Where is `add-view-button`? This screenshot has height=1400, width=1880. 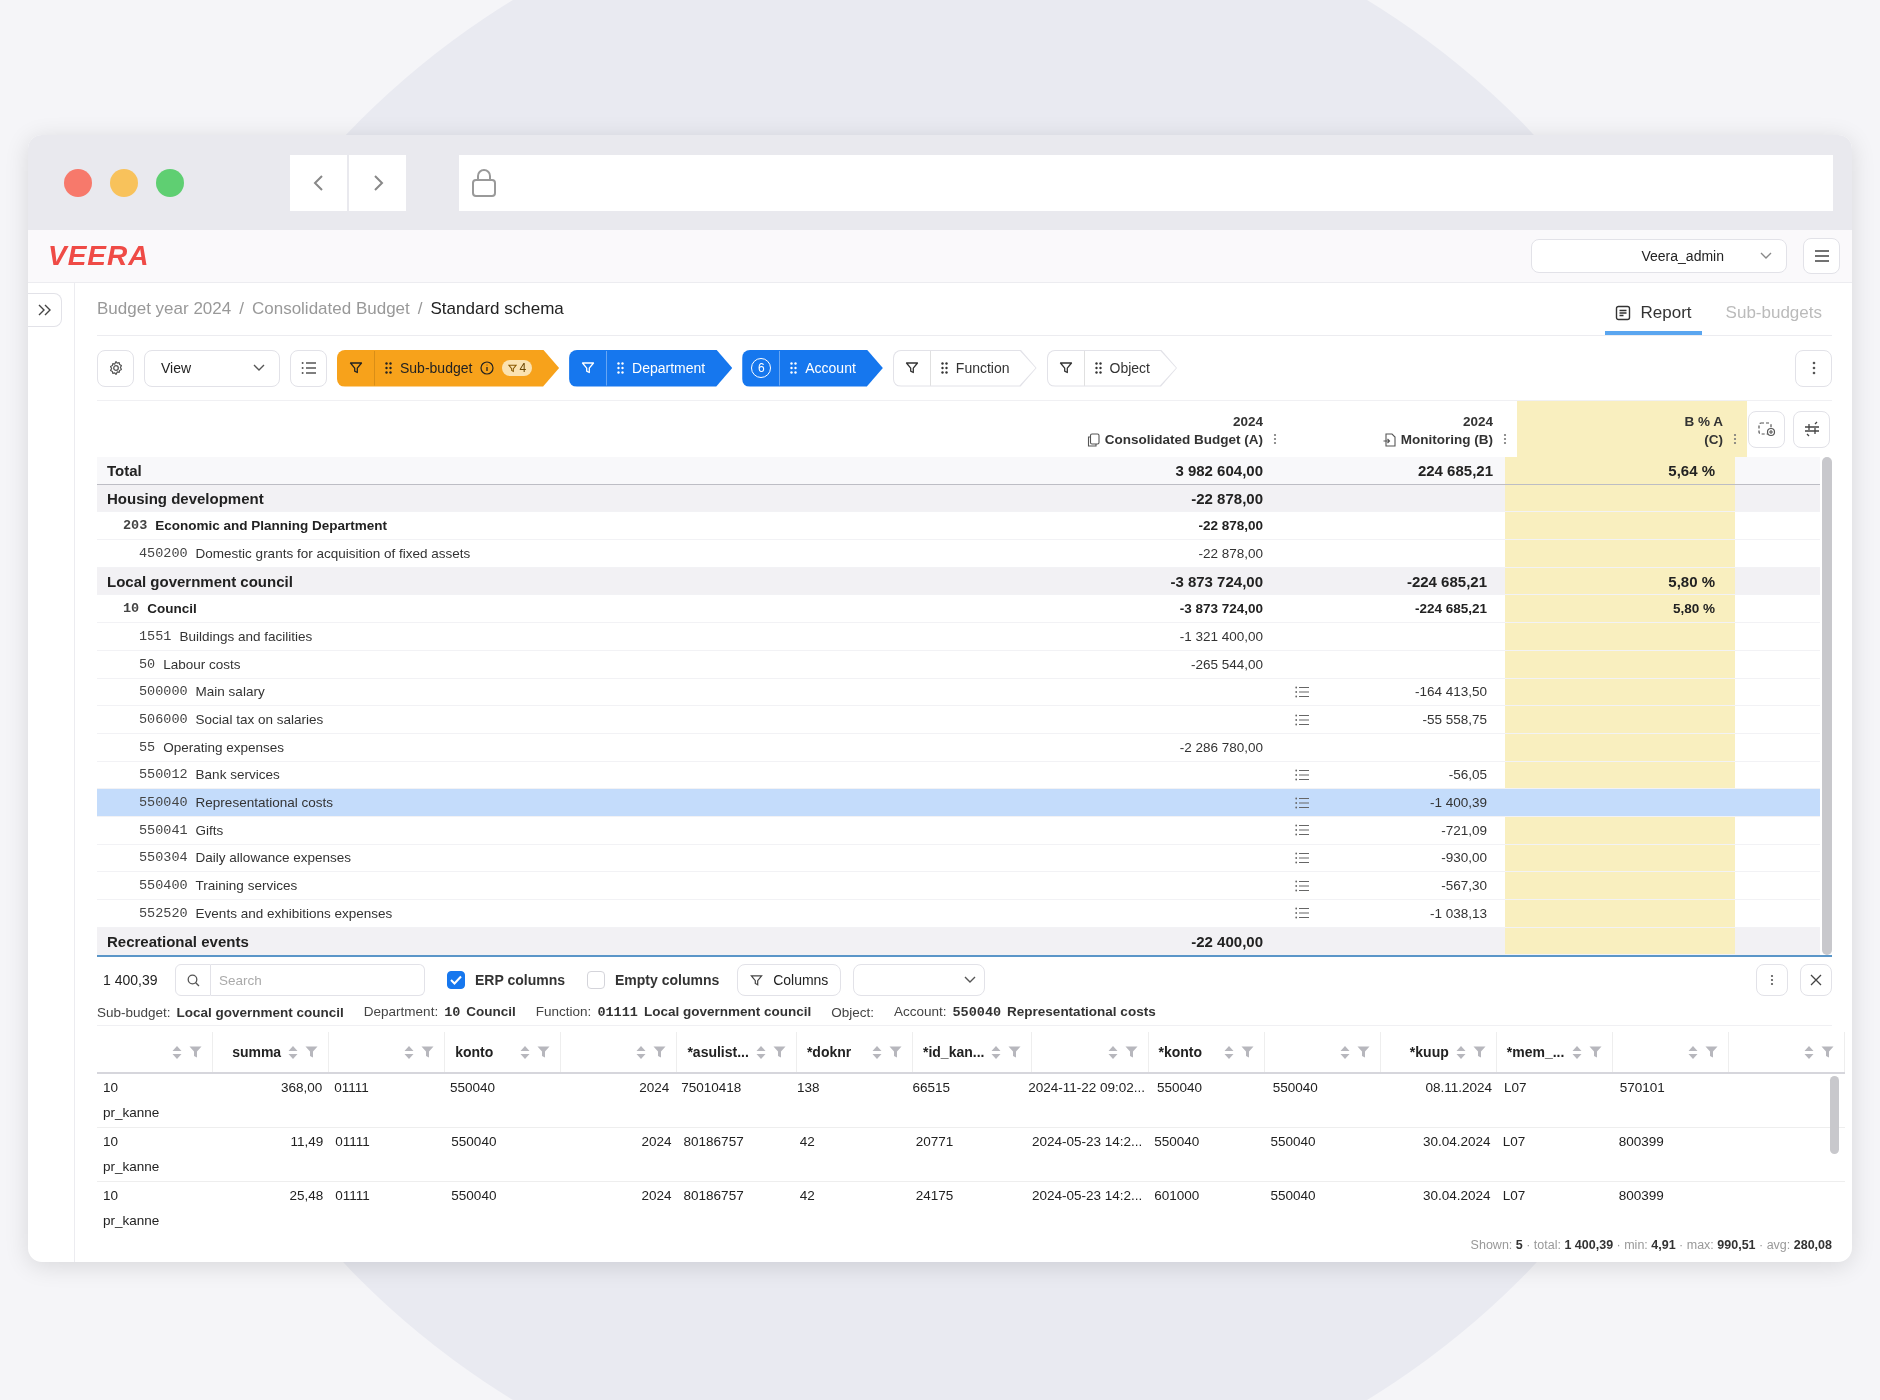 add-view-button is located at coordinates (1766, 429).